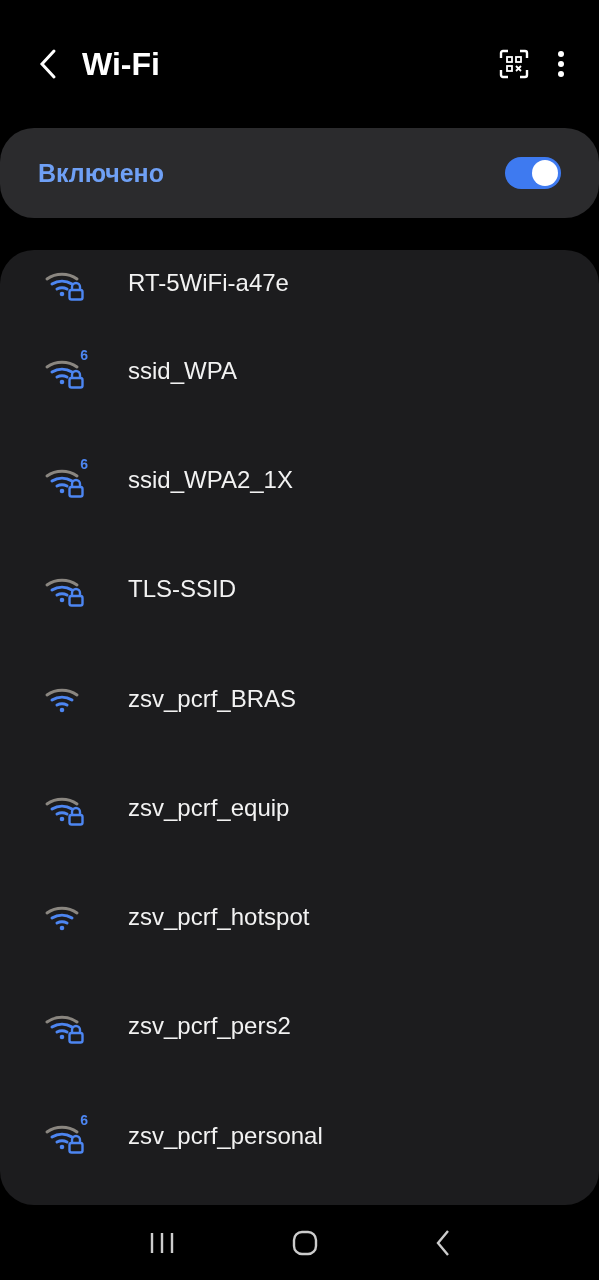 The width and height of the screenshot is (599, 1280). What do you see at coordinates (182, 589) in the screenshot?
I see `network-name: TLS-SSID` at bounding box center [182, 589].